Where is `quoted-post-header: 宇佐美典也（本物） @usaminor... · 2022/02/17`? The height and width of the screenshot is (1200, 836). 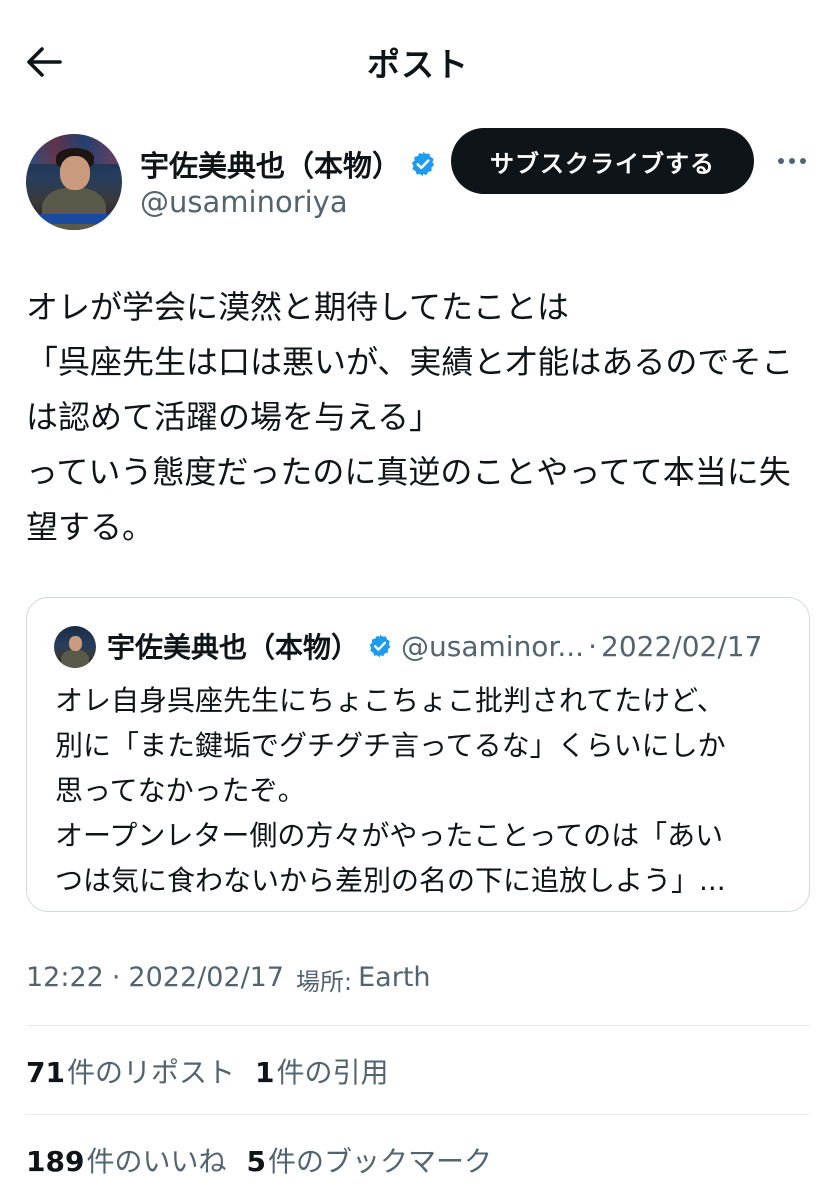
quoted-post-header: 宇佐美典也（本物） @usaminor... · 2022/02/17 is located at coordinates (434, 646).